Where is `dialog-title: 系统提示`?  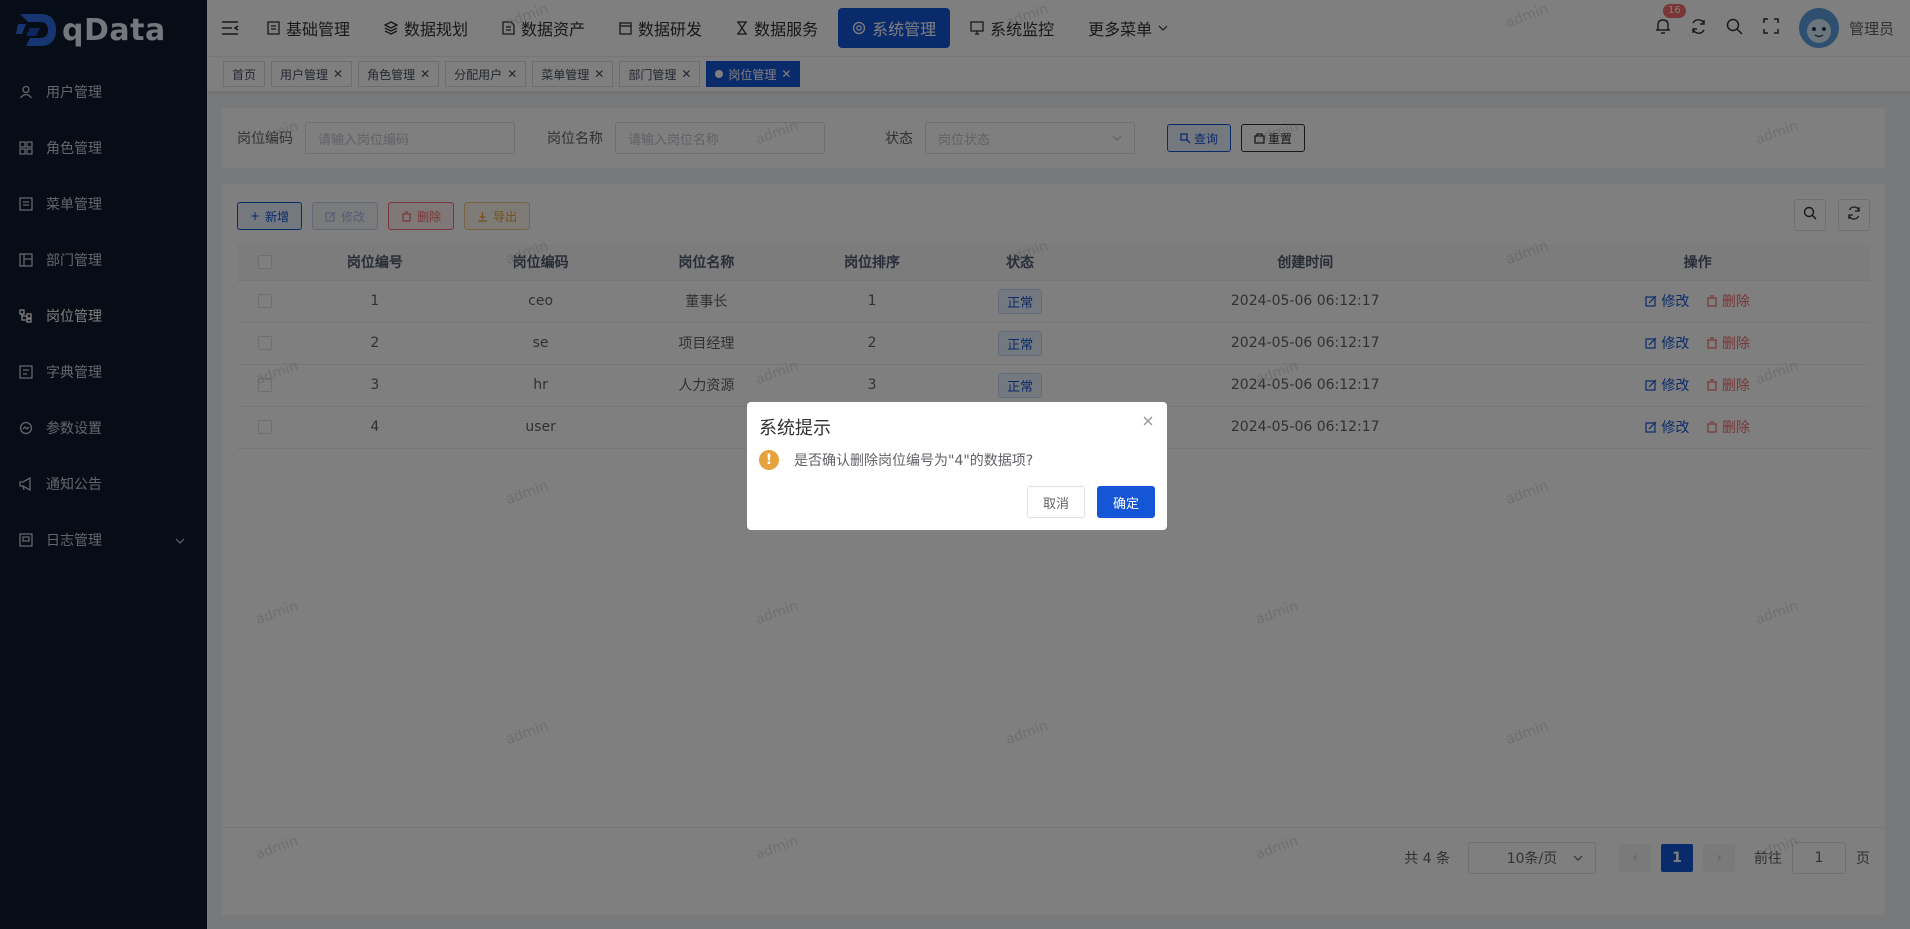 dialog-title: 系统提示 is located at coordinates (795, 428).